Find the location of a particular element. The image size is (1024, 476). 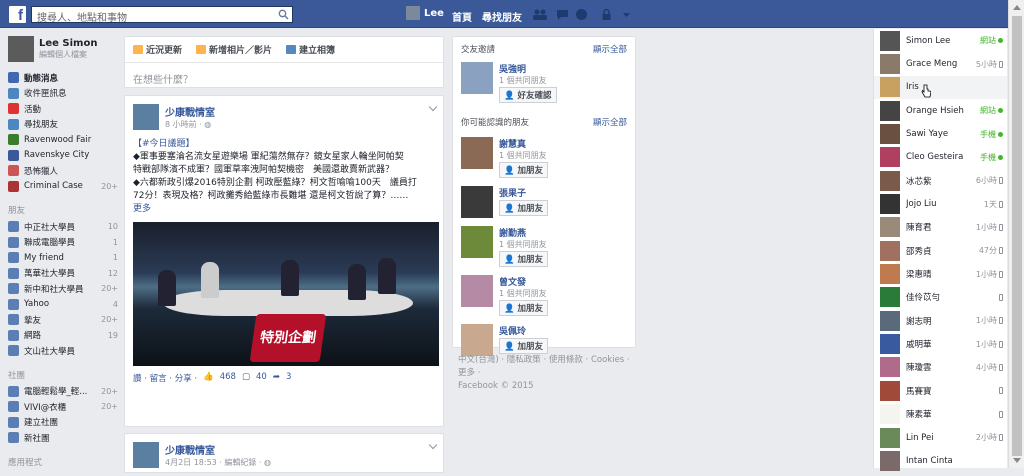

sidebar-item: 建立社團 is located at coordinates (63, 423).